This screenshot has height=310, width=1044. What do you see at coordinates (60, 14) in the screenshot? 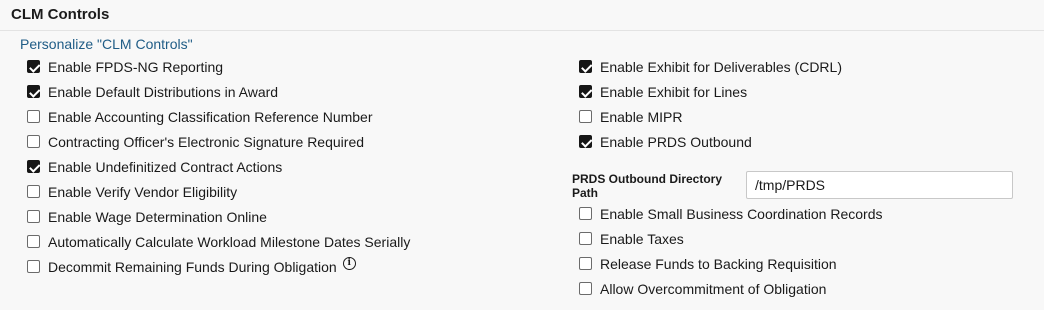
I see `page-title: CLM Controls` at bounding box center [60, 14].